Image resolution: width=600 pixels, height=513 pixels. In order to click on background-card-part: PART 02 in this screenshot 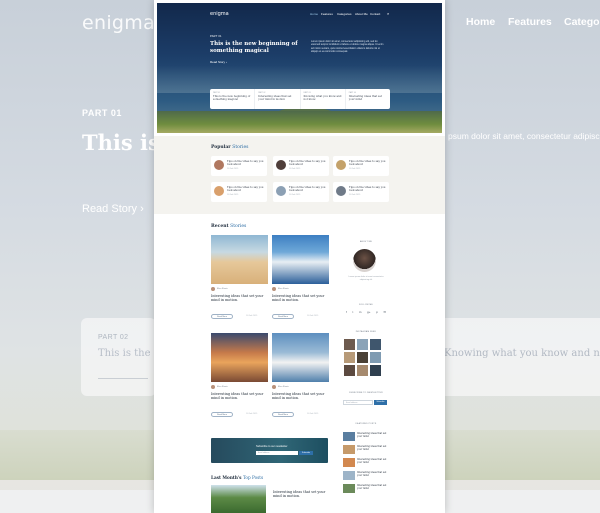, I will do `click(113, 337)`.